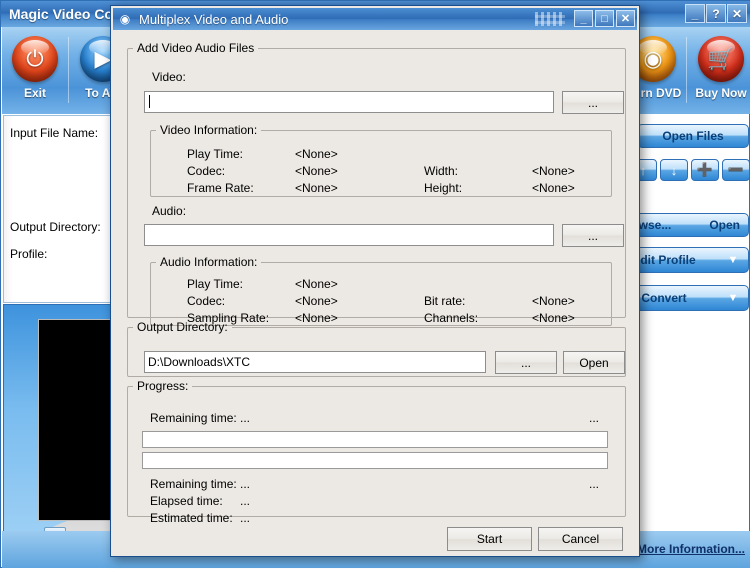 This screenshot has width=750, height=569. Describe the element at coordinates (375, 19) in the screenshot. I see `dialog-titlebar: ◉ Multiplex Video and Audio _ □ ✕` at that location.